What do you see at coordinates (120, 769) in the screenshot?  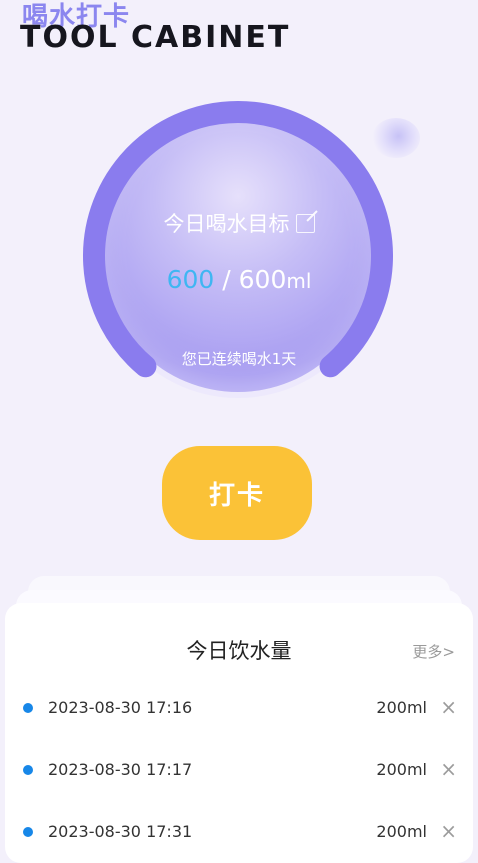 I see `record-time: 2023-08-30 17:17` at bounding box center [120, 769].